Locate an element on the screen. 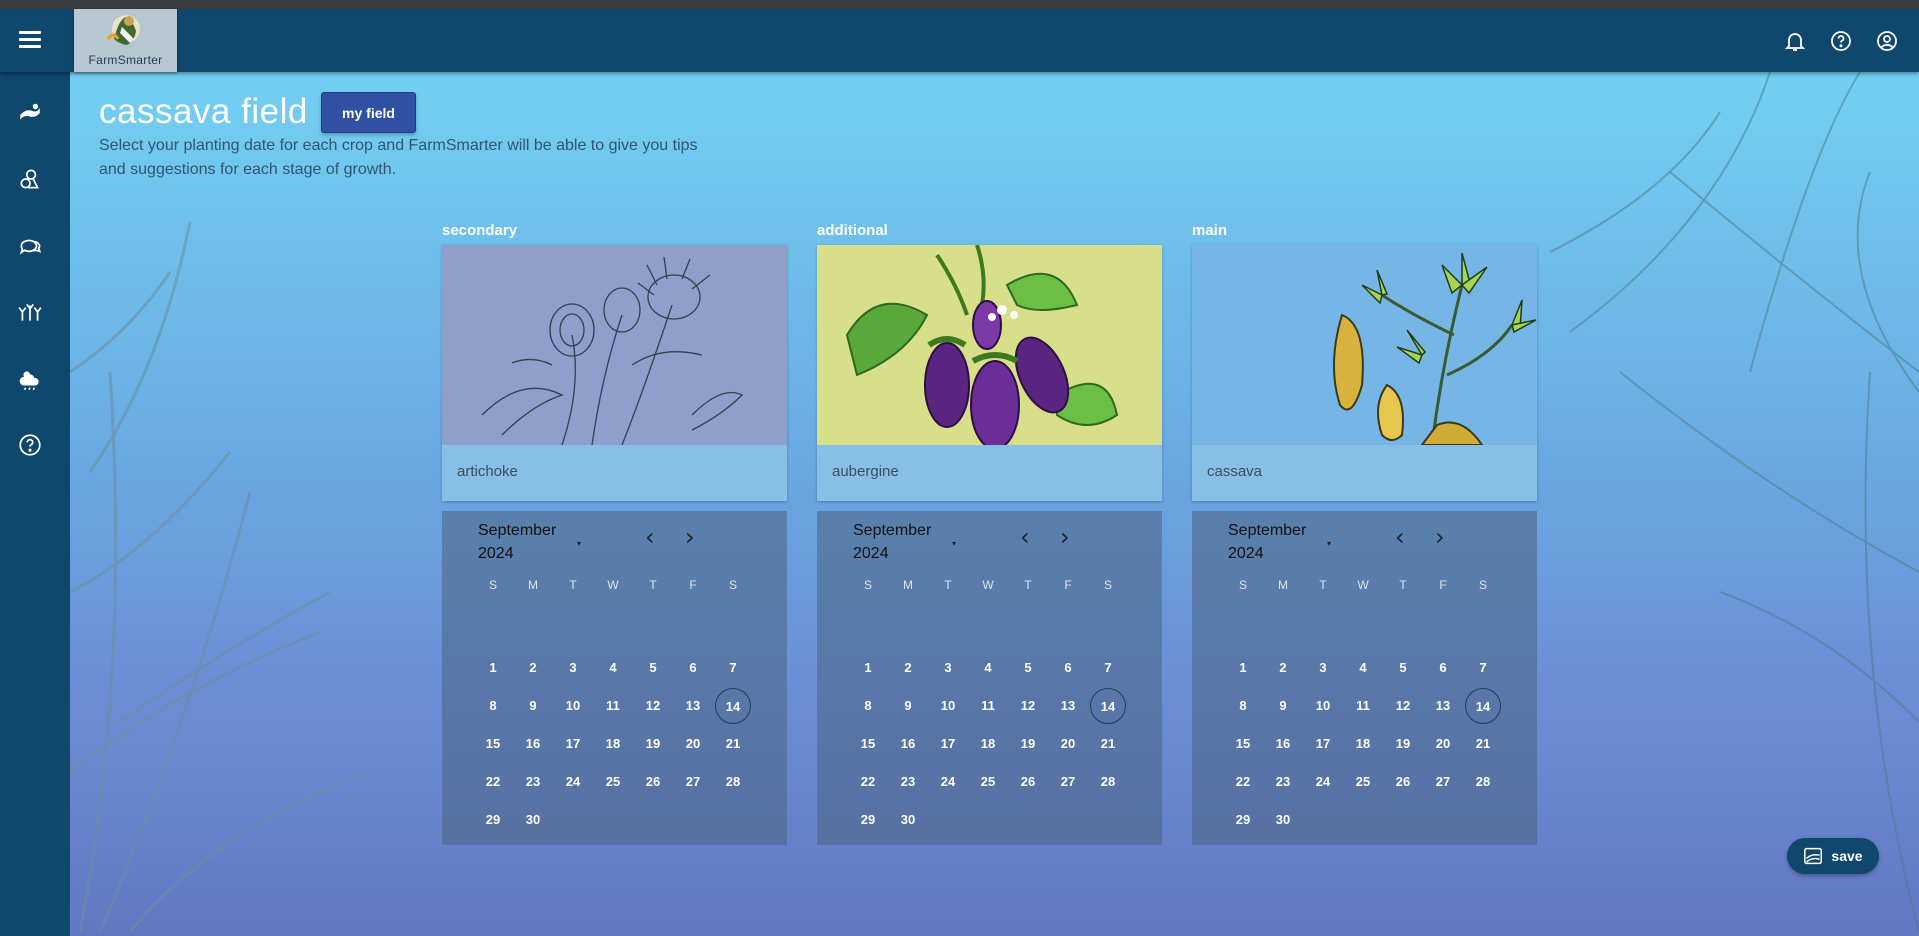 Image resolution: width=1919 pixels, height=936 pixels. bell-icon is located at coordinates (1795, 41).